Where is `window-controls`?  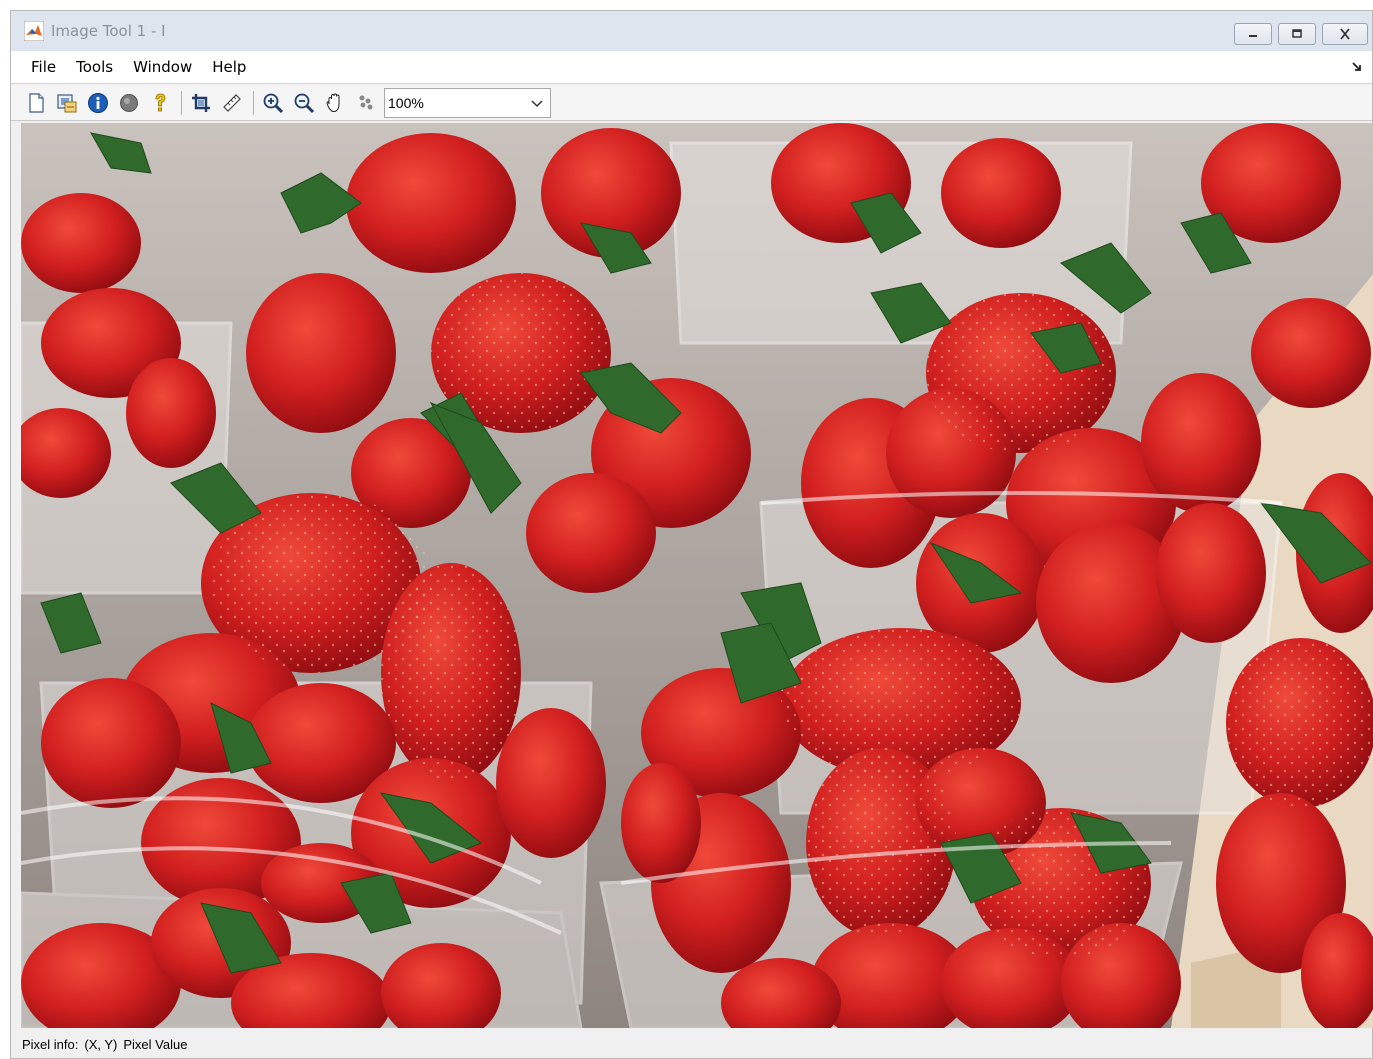
window-controls is located at coordinates (1301, 34).